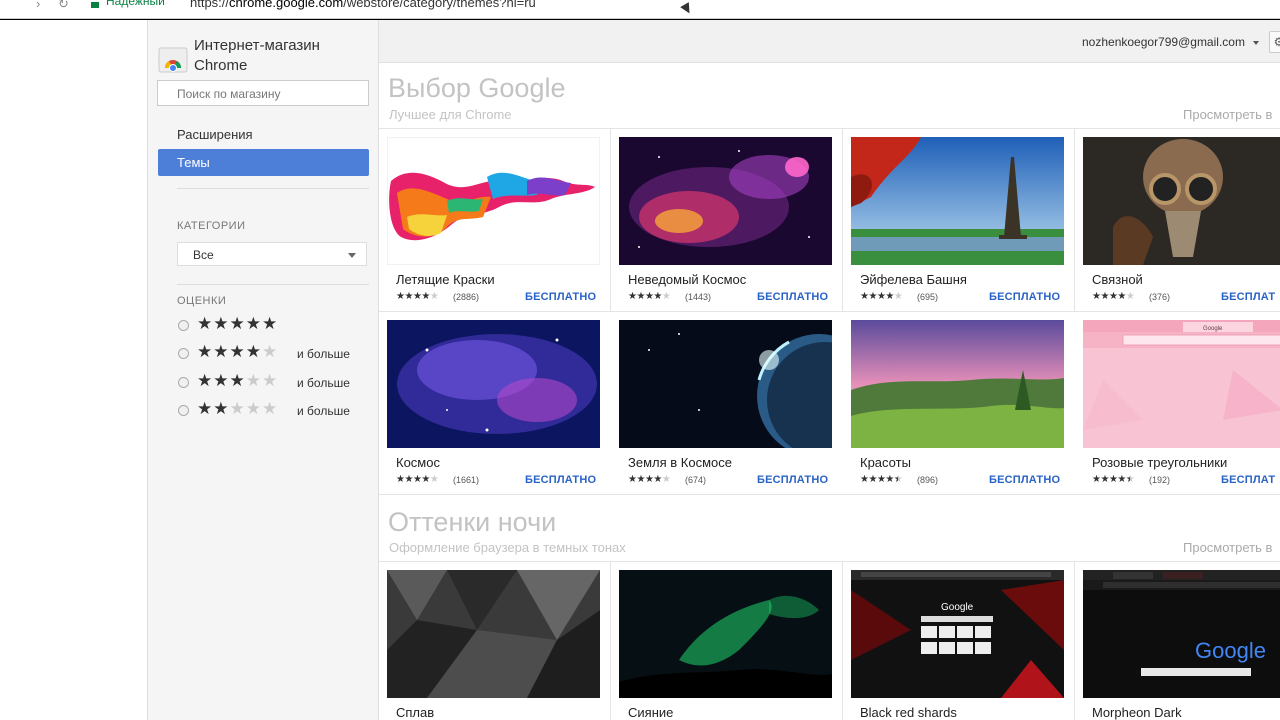 Image resolution: width=1280 pixels, height=720 pixels. I want to click on theme-card: Неведомый Космос ★★★★★ (1443) БЕСПЛАТНО, so click(727, 220).